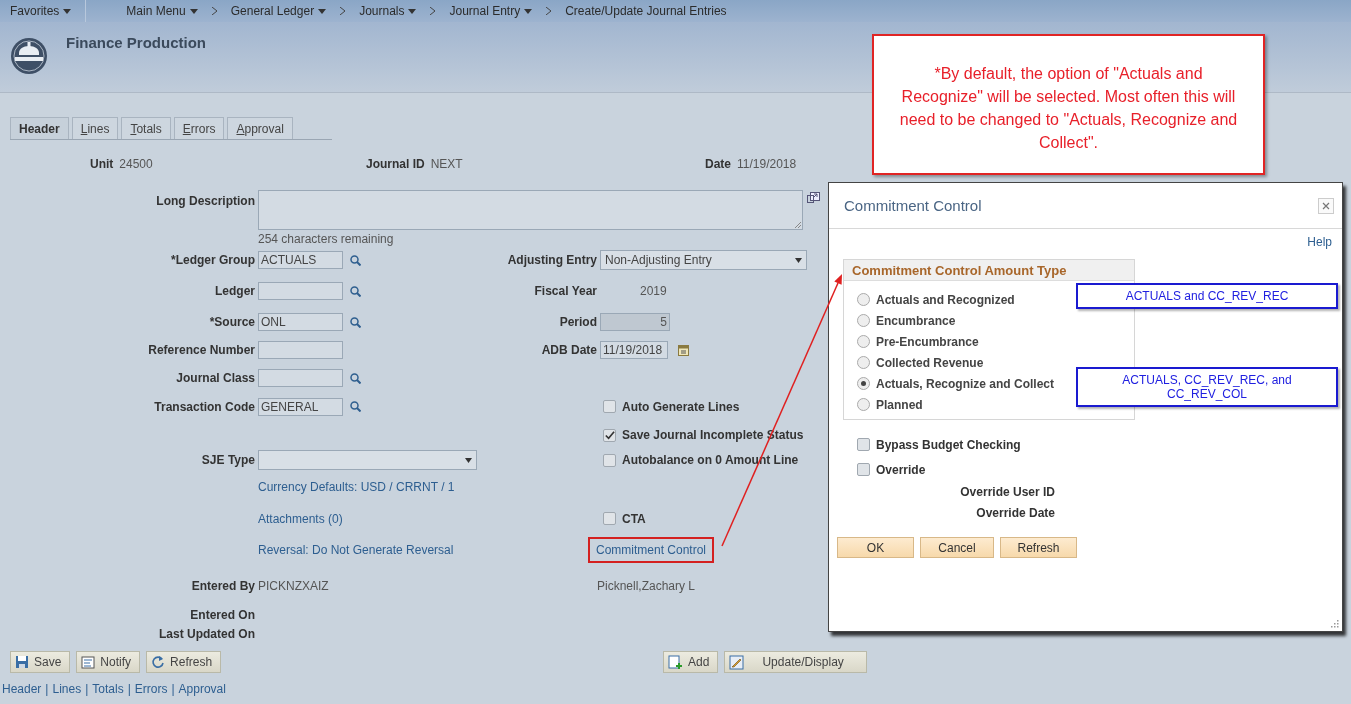  I want to click on field-label: Journal Class, so click(215, 378).